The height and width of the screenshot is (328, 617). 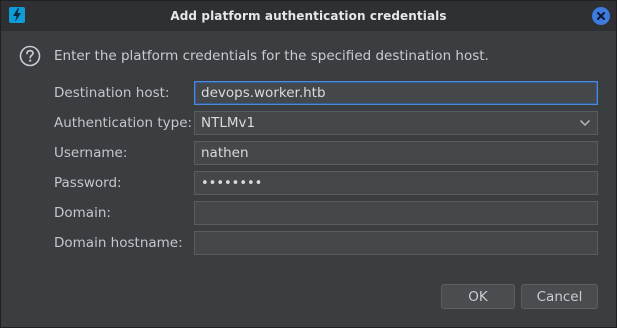 What do you see at coordinates (91, 153) in the screenshot?
I see `username-label: Username:` at bounding box center [91, 153].